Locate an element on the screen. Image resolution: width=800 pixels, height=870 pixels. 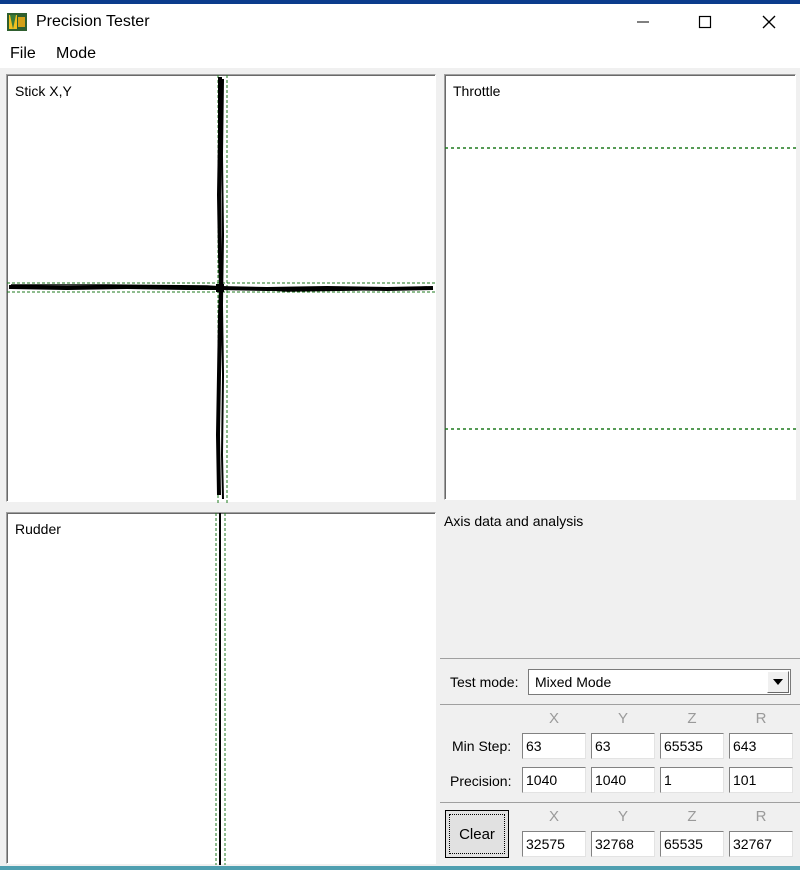
min-step-r-field: 643 is located at coordinates (761, 746).